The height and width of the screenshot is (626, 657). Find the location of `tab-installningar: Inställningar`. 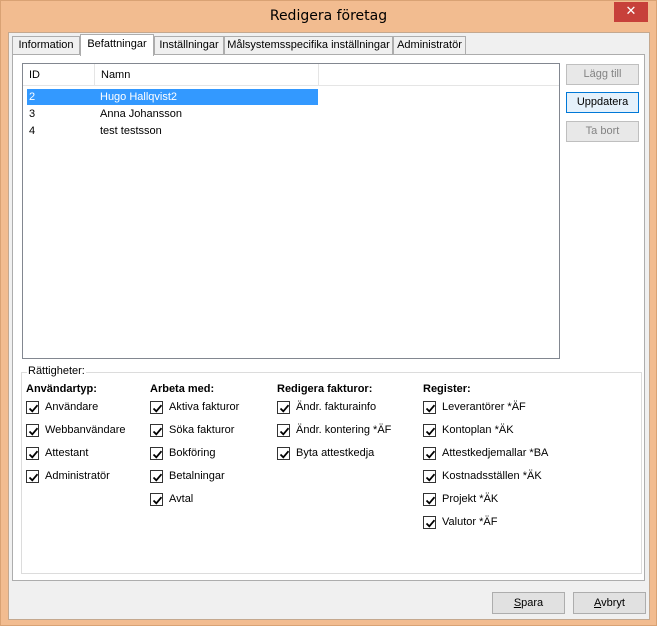

tab-installningar: Inställningar is located at coordinates (189, 45).